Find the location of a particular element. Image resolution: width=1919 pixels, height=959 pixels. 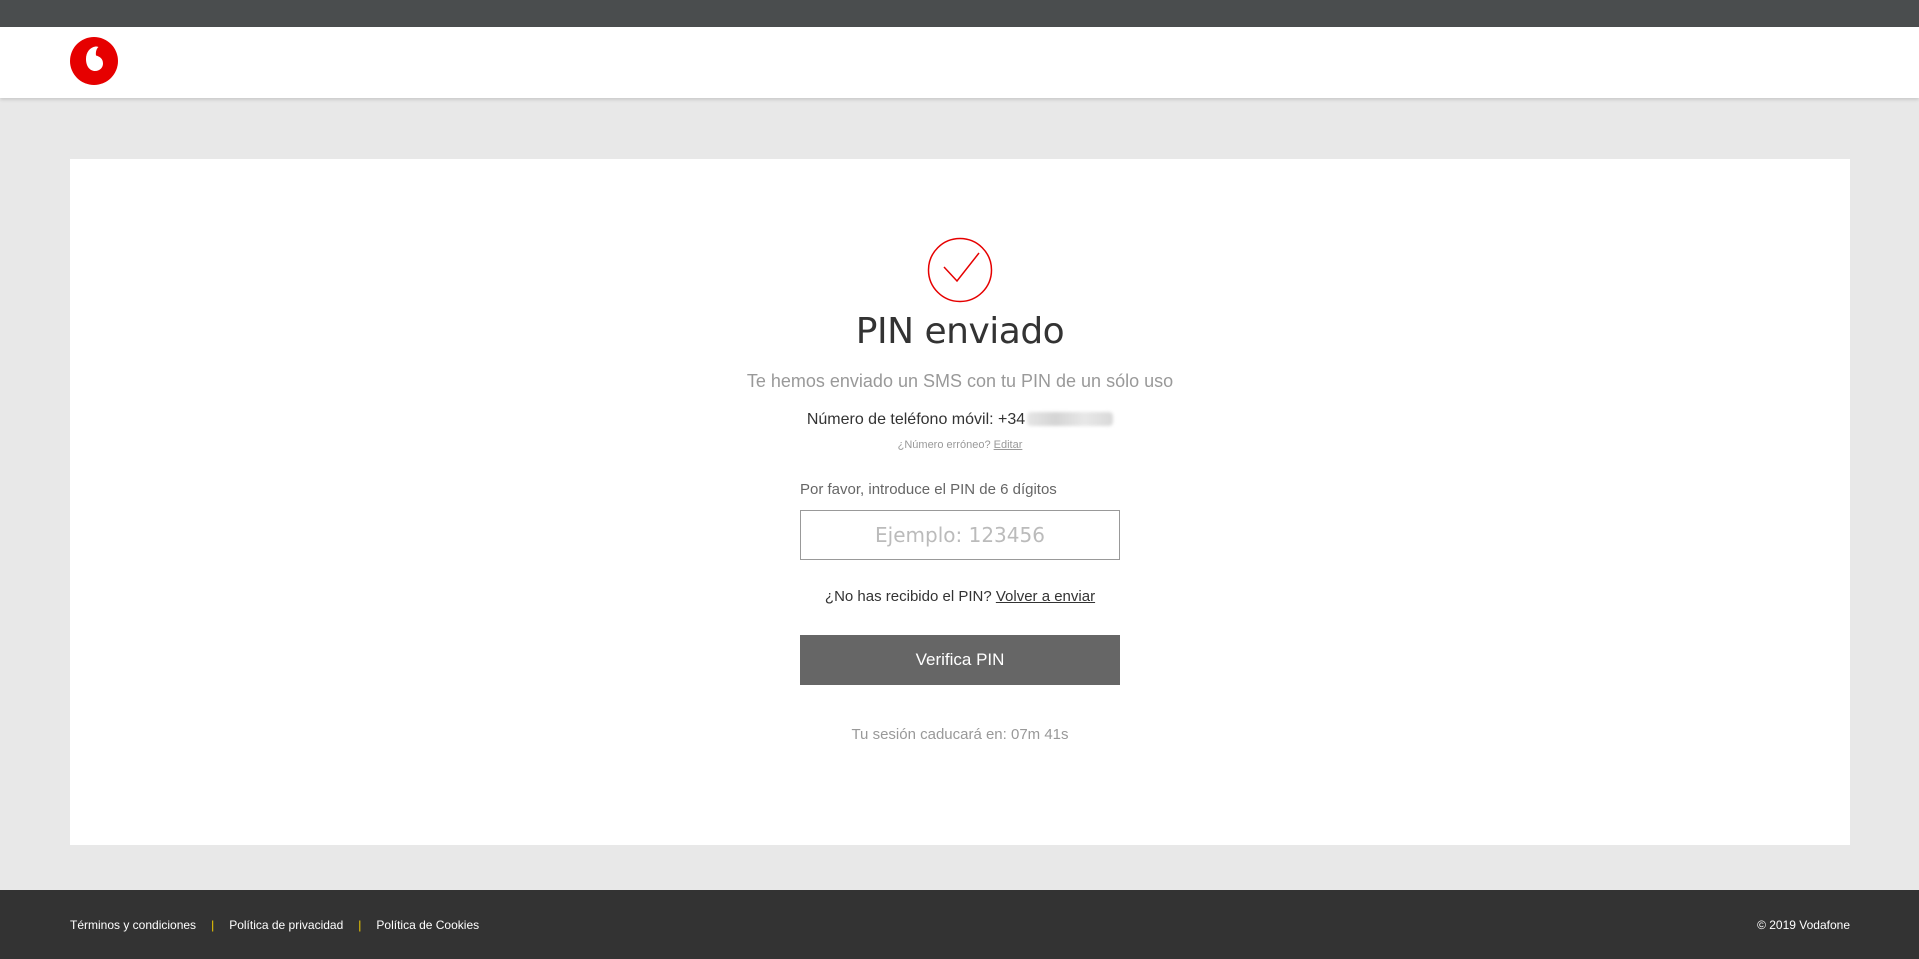

footer-copyright: © 2019 Vodafone is located at coordinates (1803, 924).